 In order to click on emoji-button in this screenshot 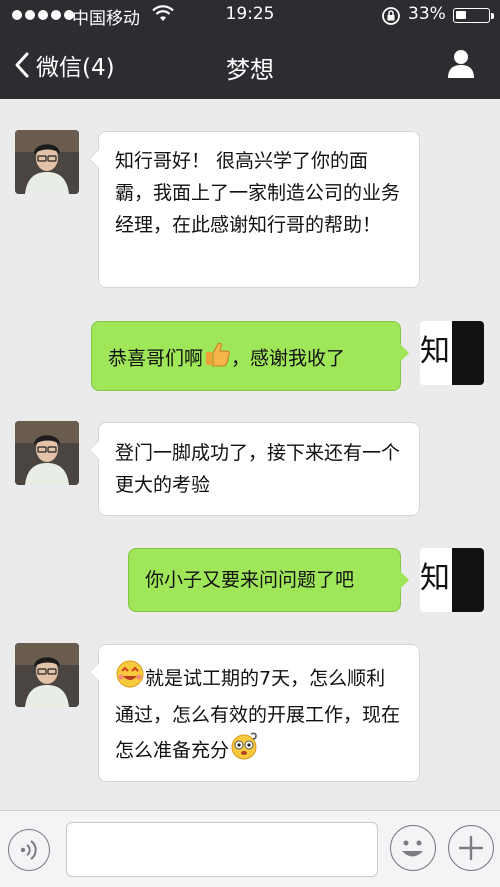, I will do `click(413, 848)`.